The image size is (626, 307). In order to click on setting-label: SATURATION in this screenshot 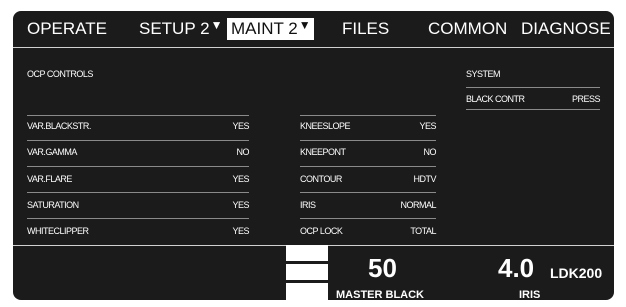, I will do `click(53, 205)`.